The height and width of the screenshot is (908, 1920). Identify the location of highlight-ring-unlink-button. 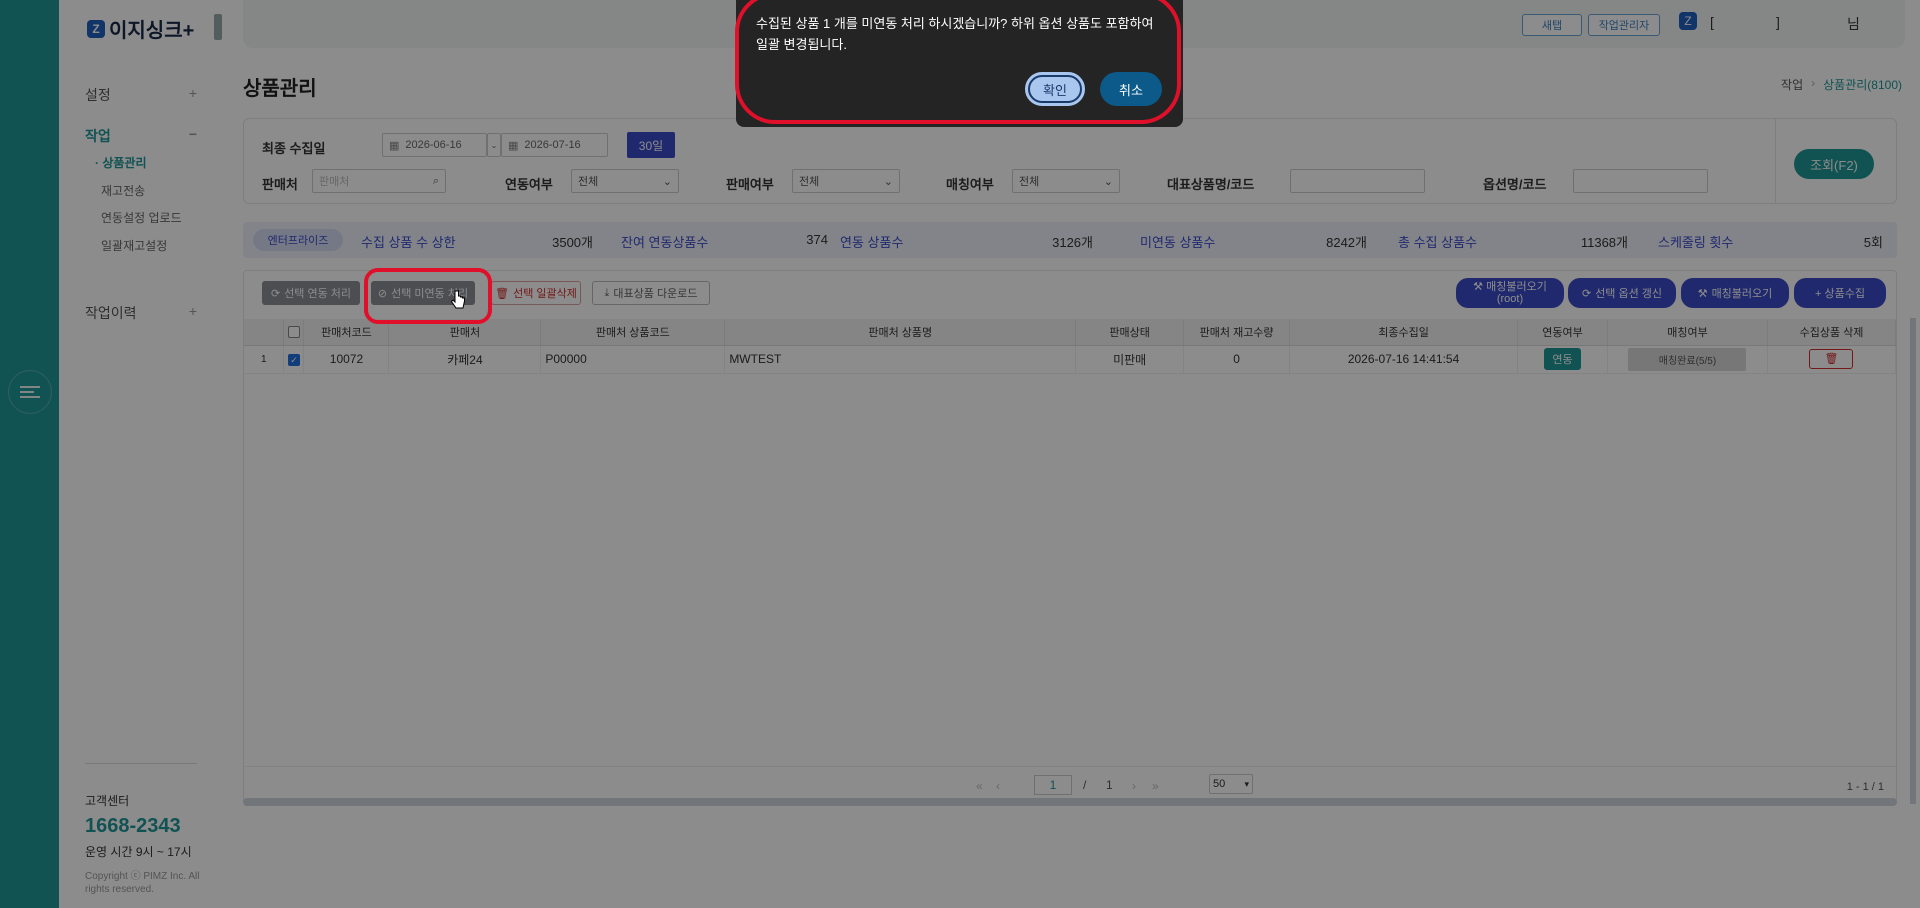
(428, 296).